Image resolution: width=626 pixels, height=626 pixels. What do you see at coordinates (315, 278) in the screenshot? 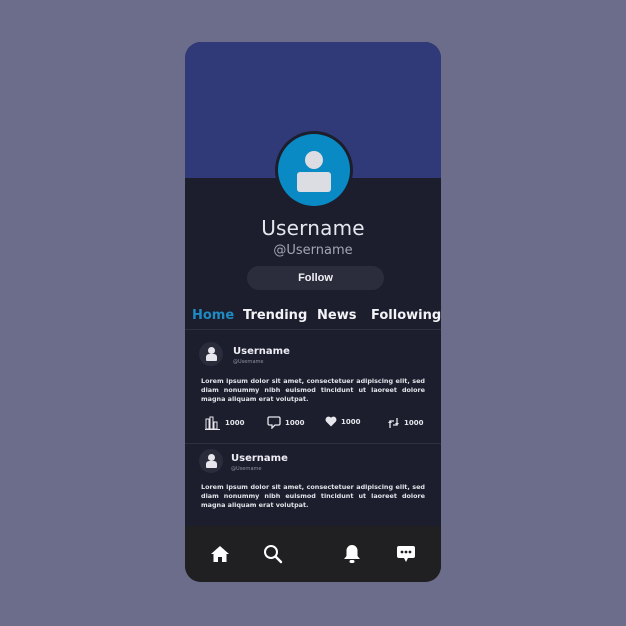
I see `follow-button: Follow` at bounding box center [315, 278].